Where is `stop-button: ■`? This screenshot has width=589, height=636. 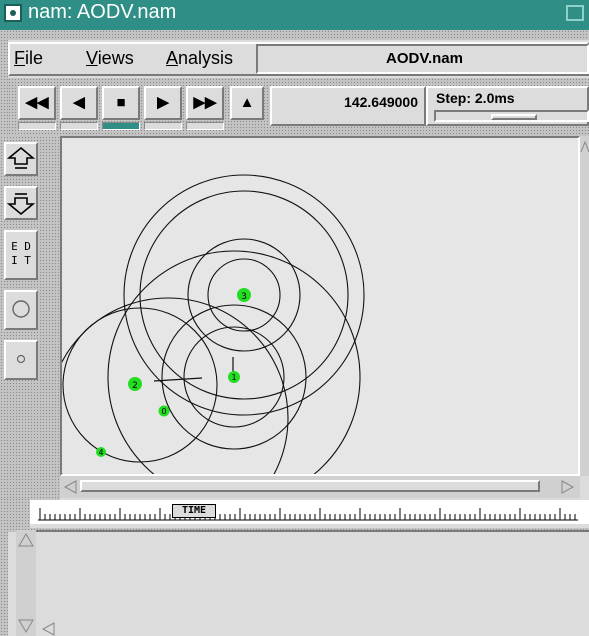
stop-button: ■ is located at coordinates (121, 103).